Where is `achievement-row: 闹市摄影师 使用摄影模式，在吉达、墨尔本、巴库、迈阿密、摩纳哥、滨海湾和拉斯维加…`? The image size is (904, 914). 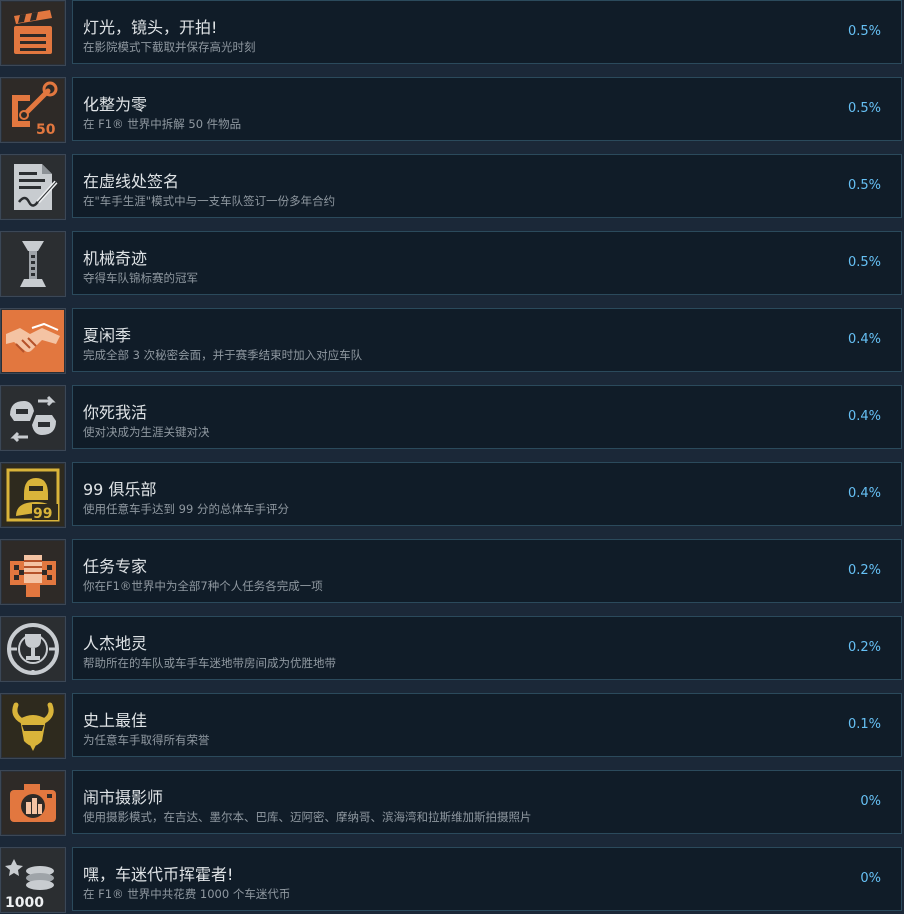 achievement-row: 闹市摄影师 使用摄影模式，在吉达、墨尔本、巴库、迈阿密、摩纳哥、滨海湾和拉斯维加… is located at coordinates (452, 803).